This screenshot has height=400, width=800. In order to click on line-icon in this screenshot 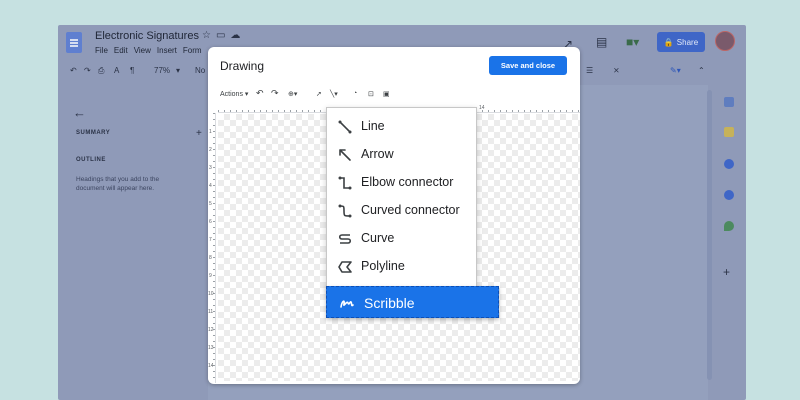, I will do `click(345, 127)`.